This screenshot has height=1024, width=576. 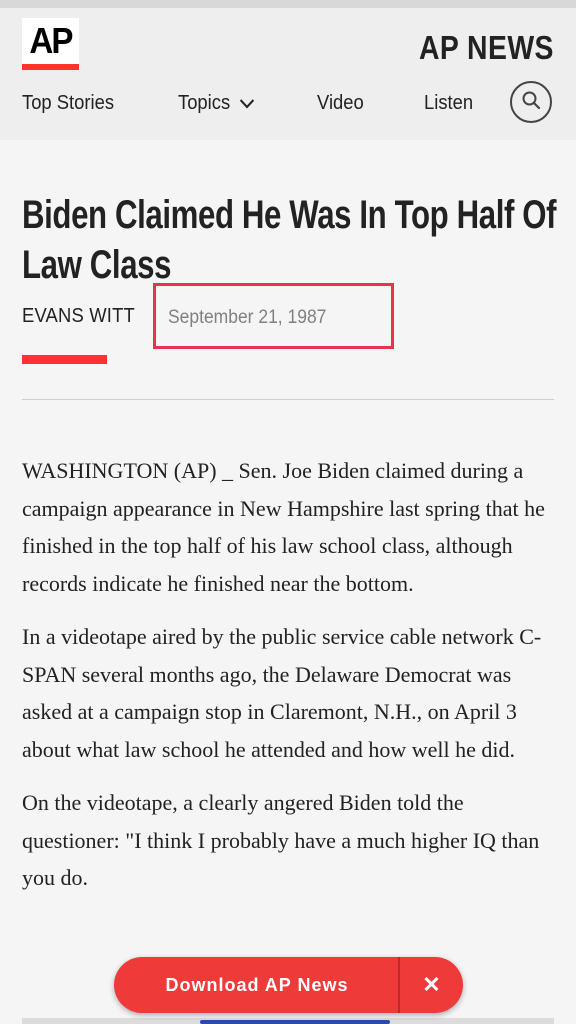 I want to click on header-divider, so click(x=288, y=399).